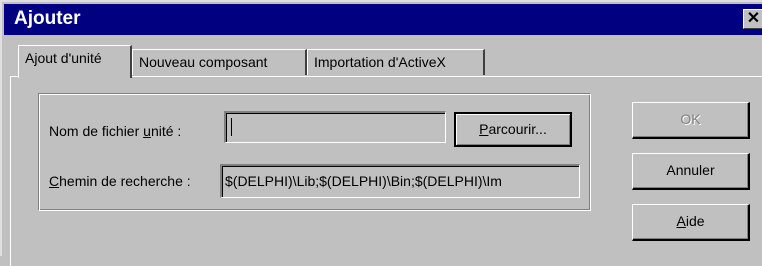 The width and height of the screenshot is (762, 266). I want to click on close-icon: ✕, so click(753, 18).